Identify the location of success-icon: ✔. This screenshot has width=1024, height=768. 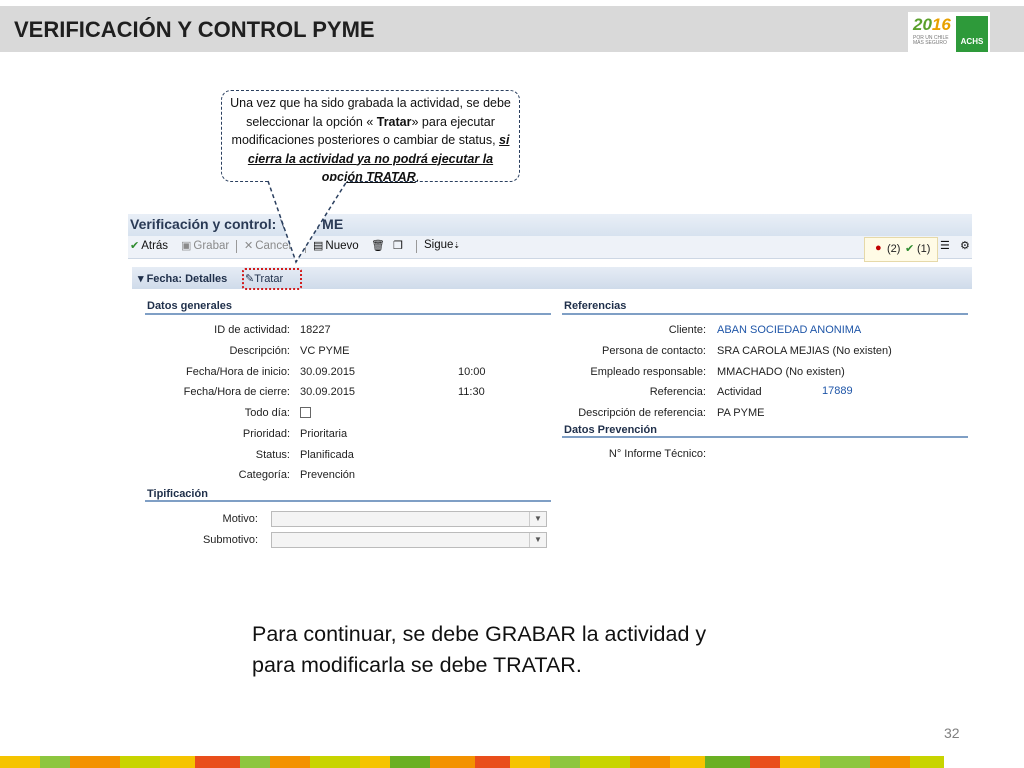
(910, 249).